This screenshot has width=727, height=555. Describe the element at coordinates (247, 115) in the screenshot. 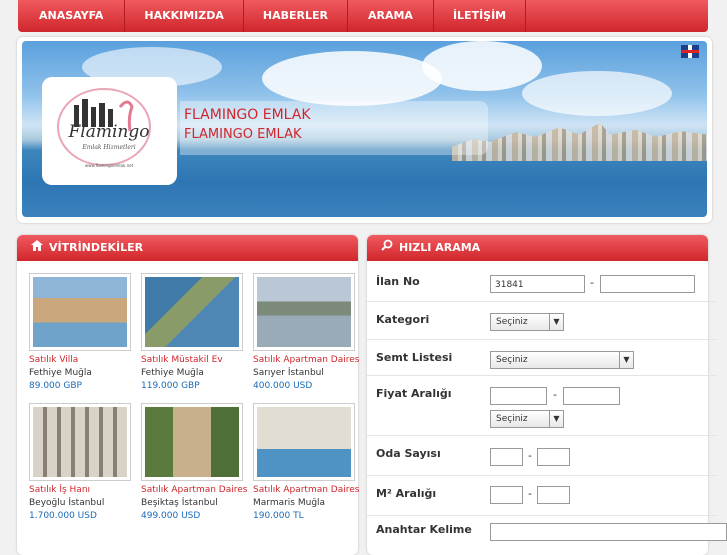

I see `site-title: FLAMINGO EMLAK` at that location.